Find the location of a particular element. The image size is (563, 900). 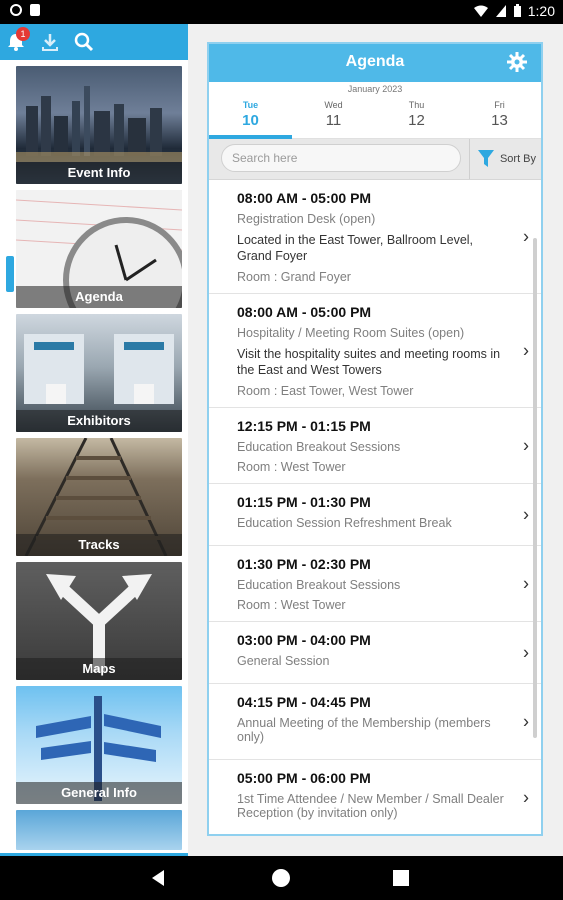

tile-label: Tracks is located at coordinates (99, 545).